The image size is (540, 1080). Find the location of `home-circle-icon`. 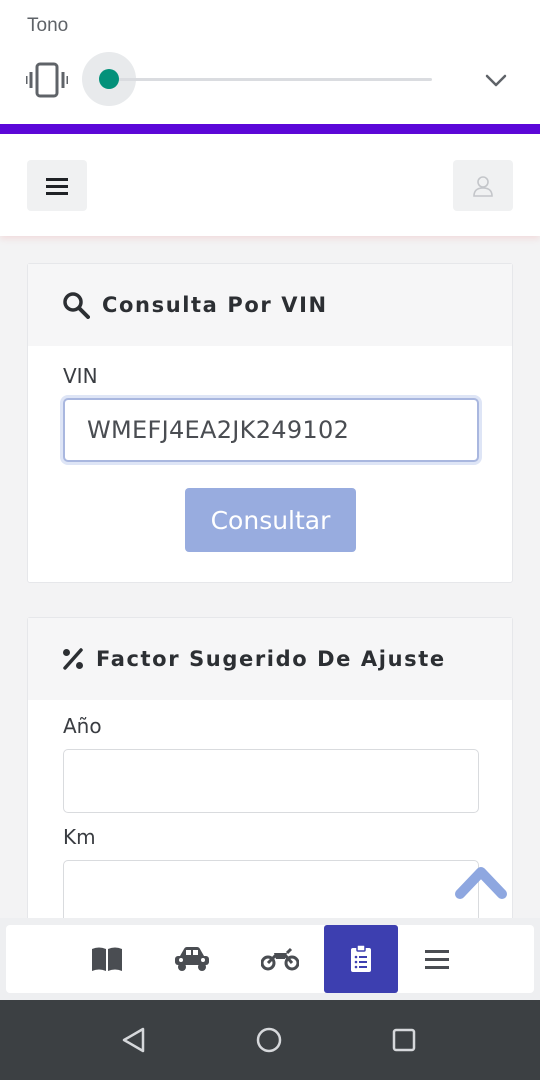

home-circle-icon is located at coordinates (269, 1040).